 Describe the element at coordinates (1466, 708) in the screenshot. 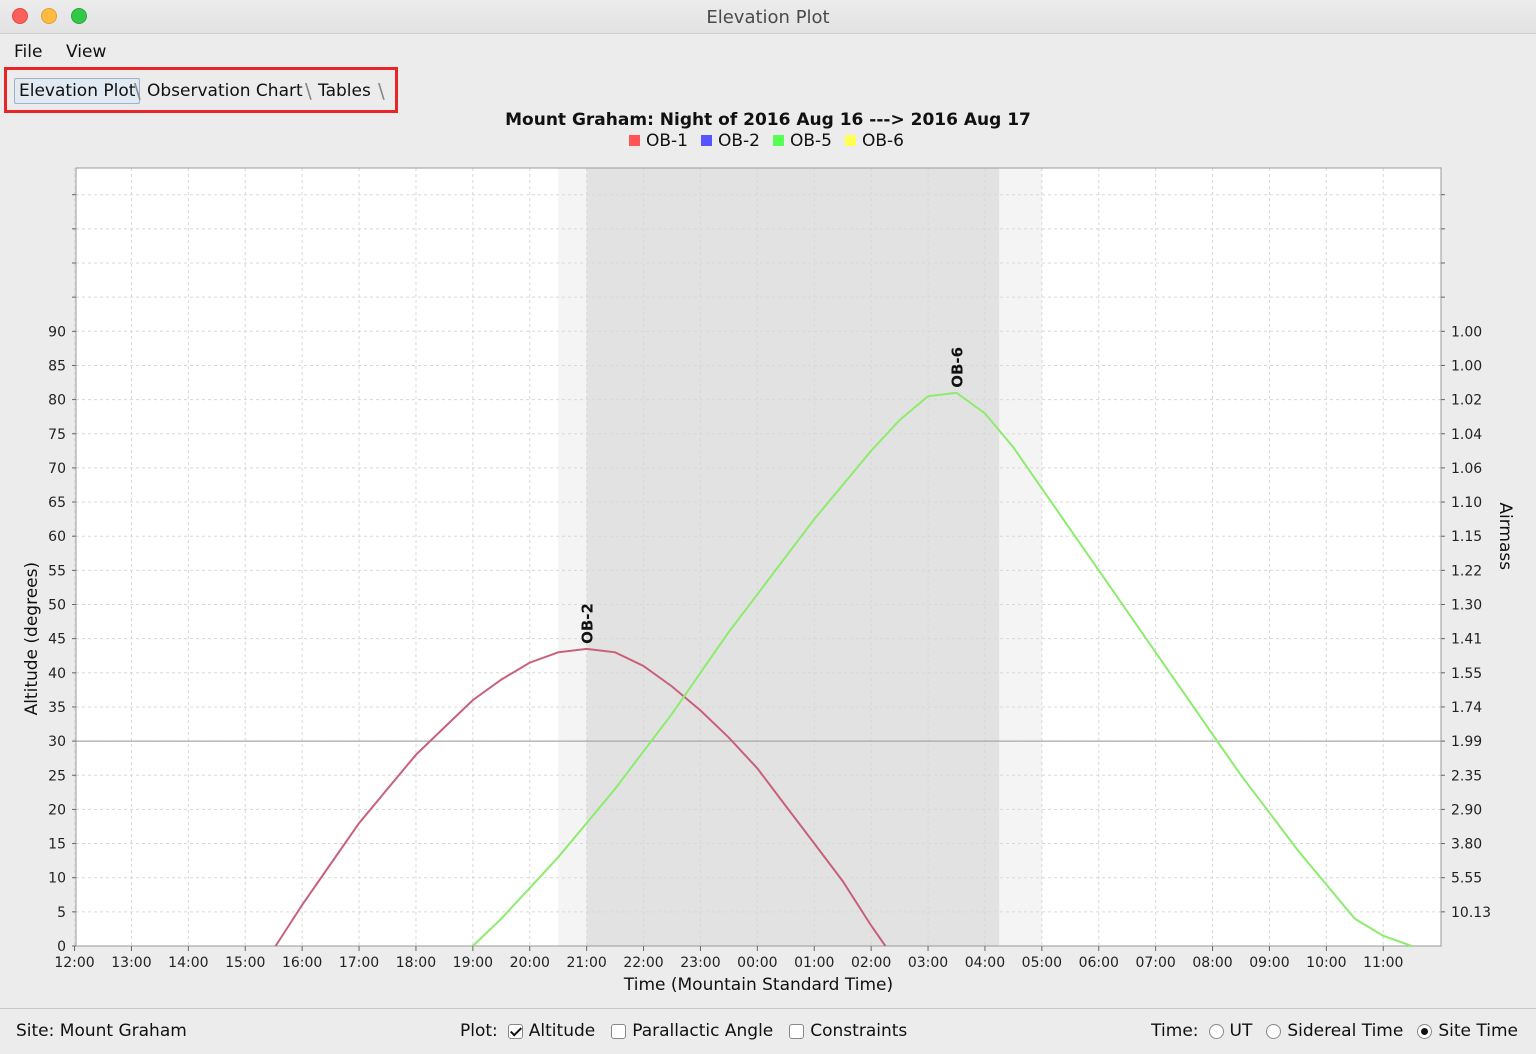

I see `airmass-tick-label: 1.74` at that location.